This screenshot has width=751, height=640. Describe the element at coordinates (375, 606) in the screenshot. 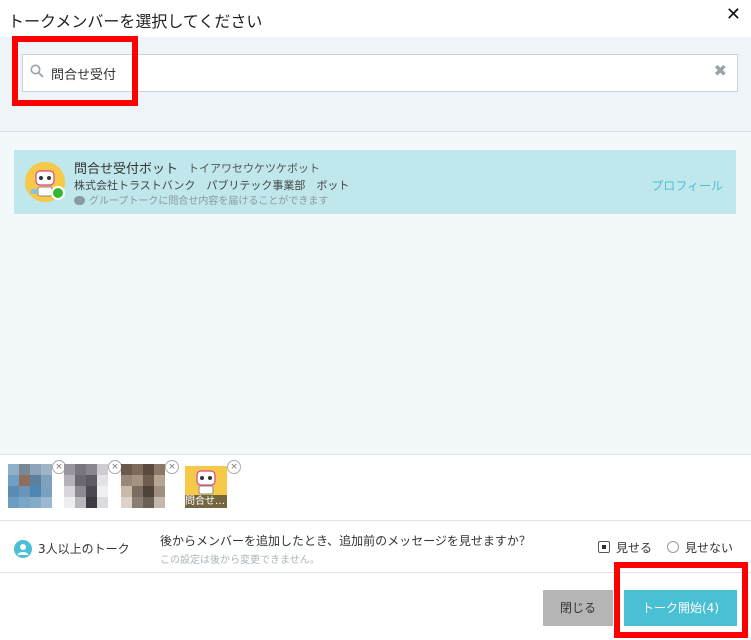

I see `dialog-footer: 閉じる トーク開始(4)` at that location.